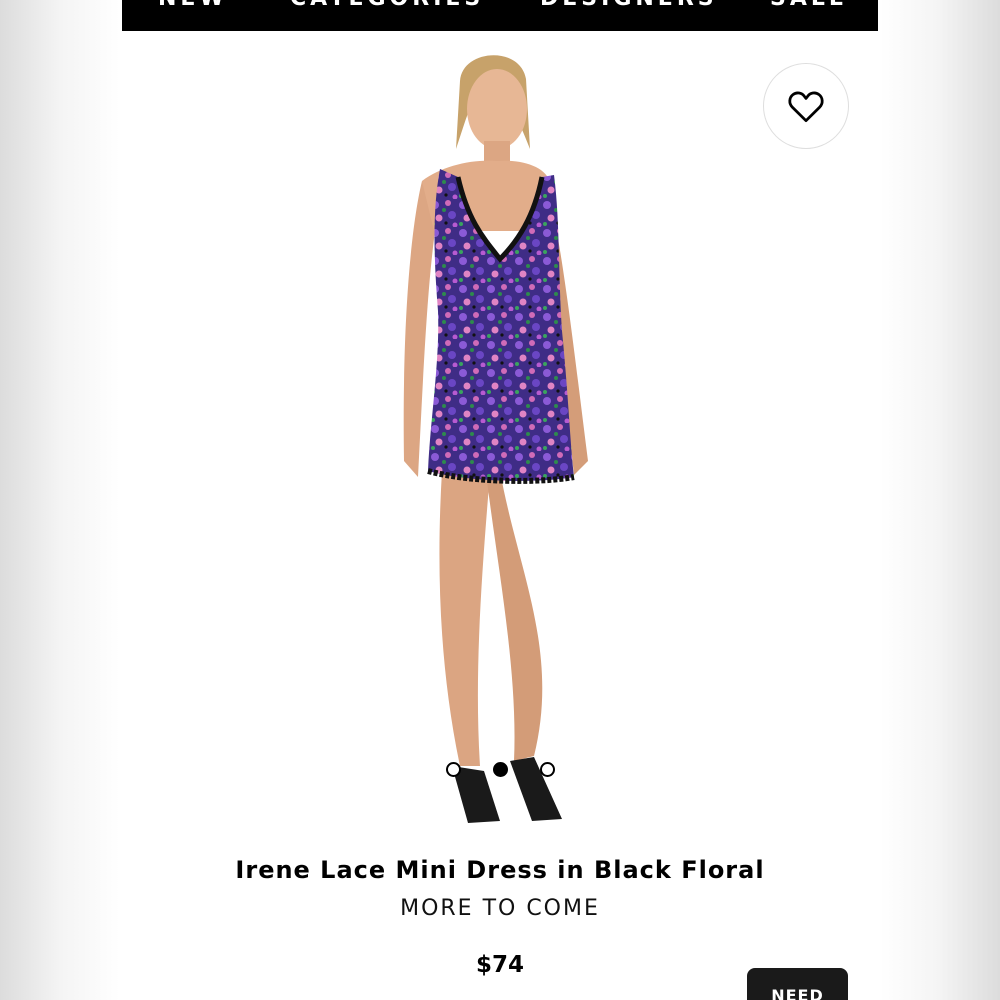 This screenshot has height=1000, width=1000. I want to click on nav-item-designers: DESIGNERS, so click(629, 5).